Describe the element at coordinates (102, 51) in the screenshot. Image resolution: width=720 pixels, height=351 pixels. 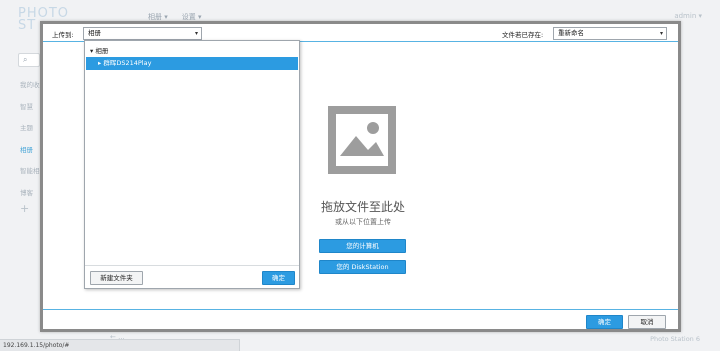
I see `tree-root-label: 相册` at that location.